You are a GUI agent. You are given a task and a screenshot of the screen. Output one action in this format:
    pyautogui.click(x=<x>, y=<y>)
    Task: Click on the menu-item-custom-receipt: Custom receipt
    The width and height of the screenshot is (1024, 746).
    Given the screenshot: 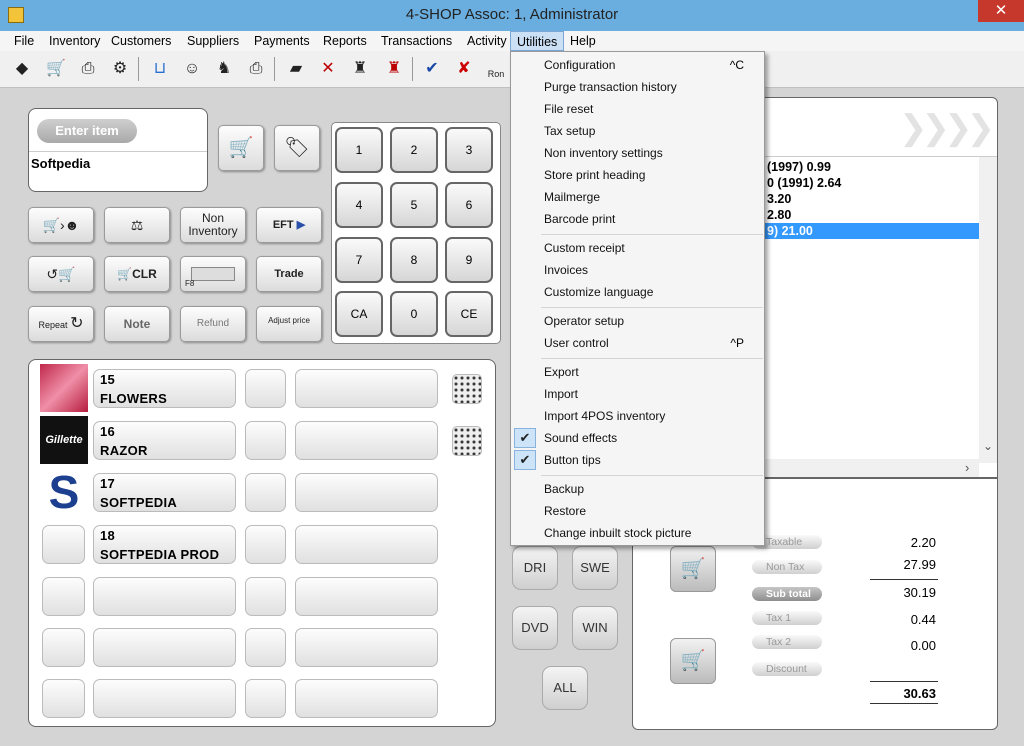 What is the action you would take?
    pyautogui.click(x=584, y=248)
    